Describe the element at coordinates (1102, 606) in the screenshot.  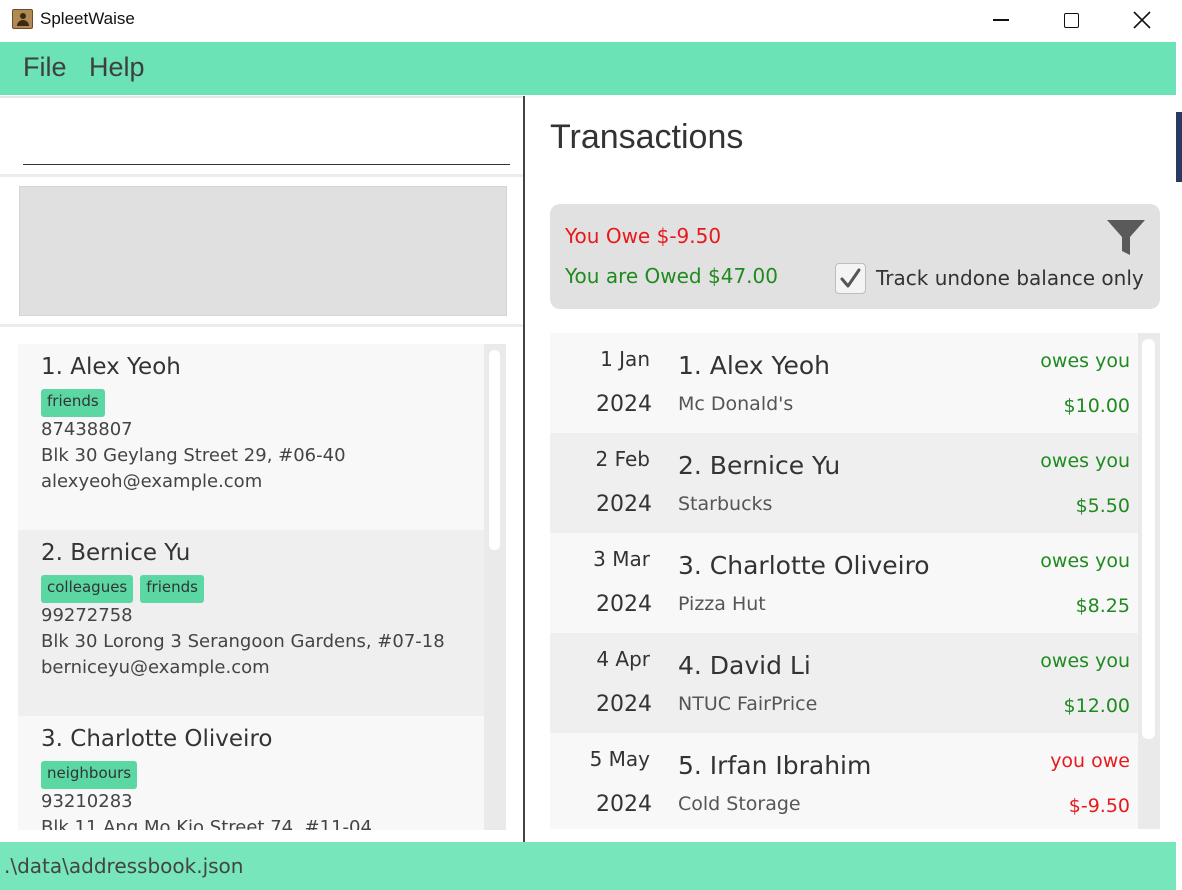
I see `transaction-amount: $8.25` at that location.